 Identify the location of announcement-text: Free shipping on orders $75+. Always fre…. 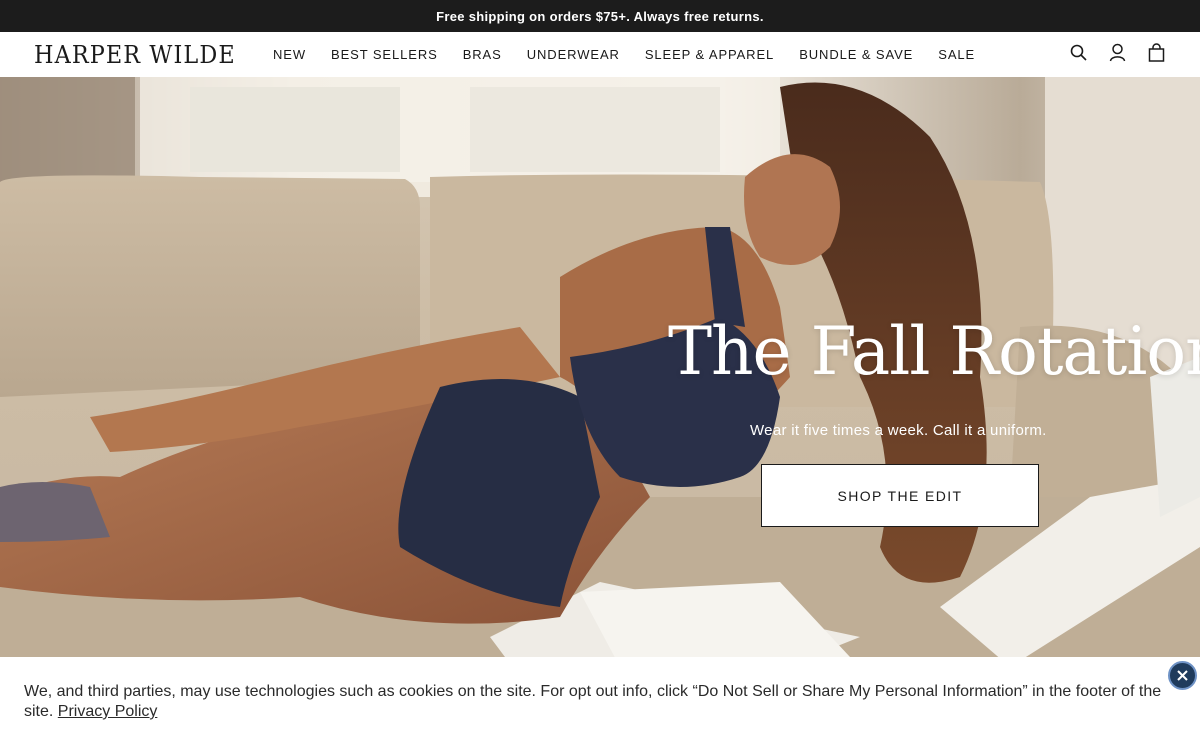
(600, 16).